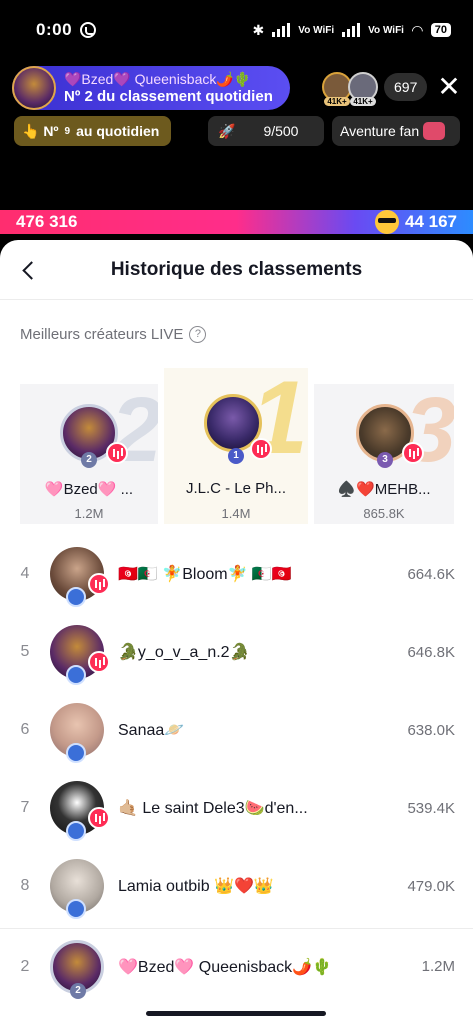  What do you see at coordinates (236, 222) in the screenshot?
I see `battle-score-bar: 476 316 44 167` at bounding box center [236, 222].